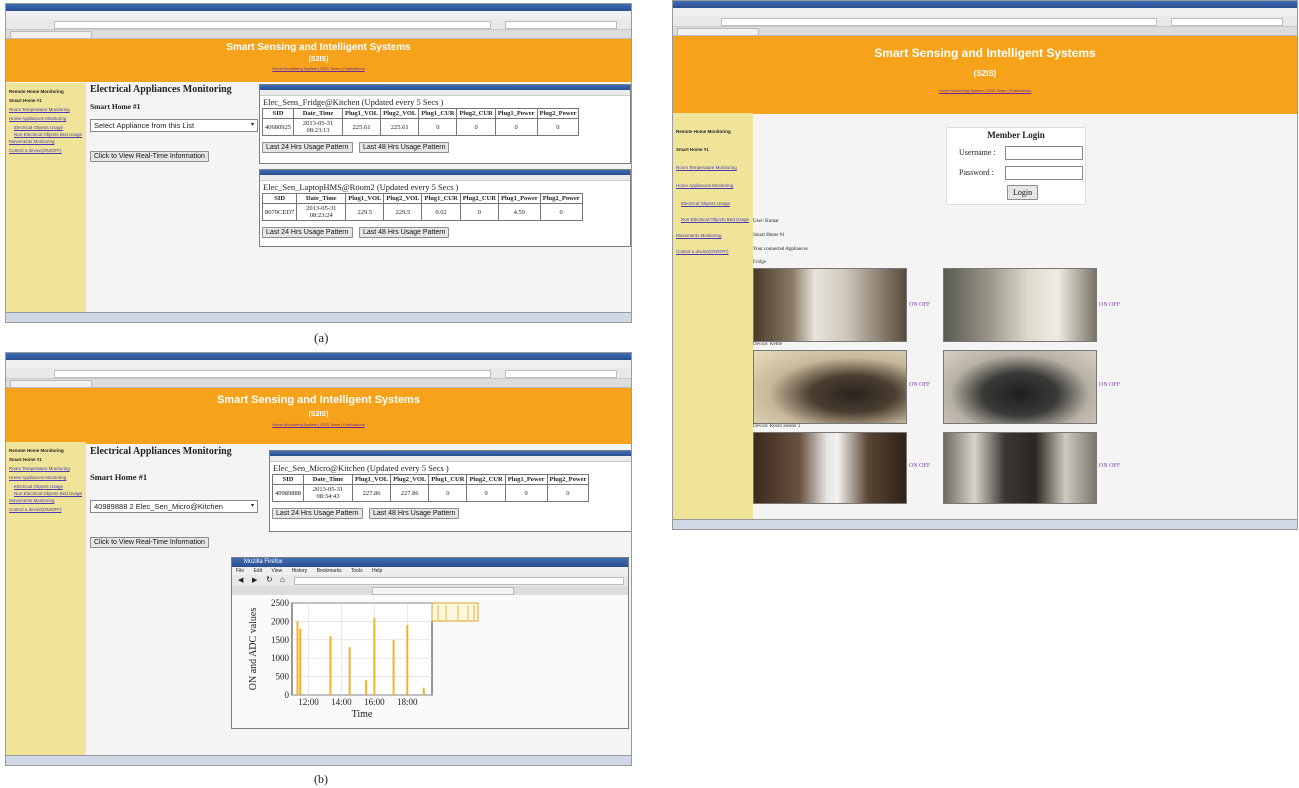 The width and height of the screenshot is (1299, 788). I want to click on password-label: Password :, so click(976, 172).